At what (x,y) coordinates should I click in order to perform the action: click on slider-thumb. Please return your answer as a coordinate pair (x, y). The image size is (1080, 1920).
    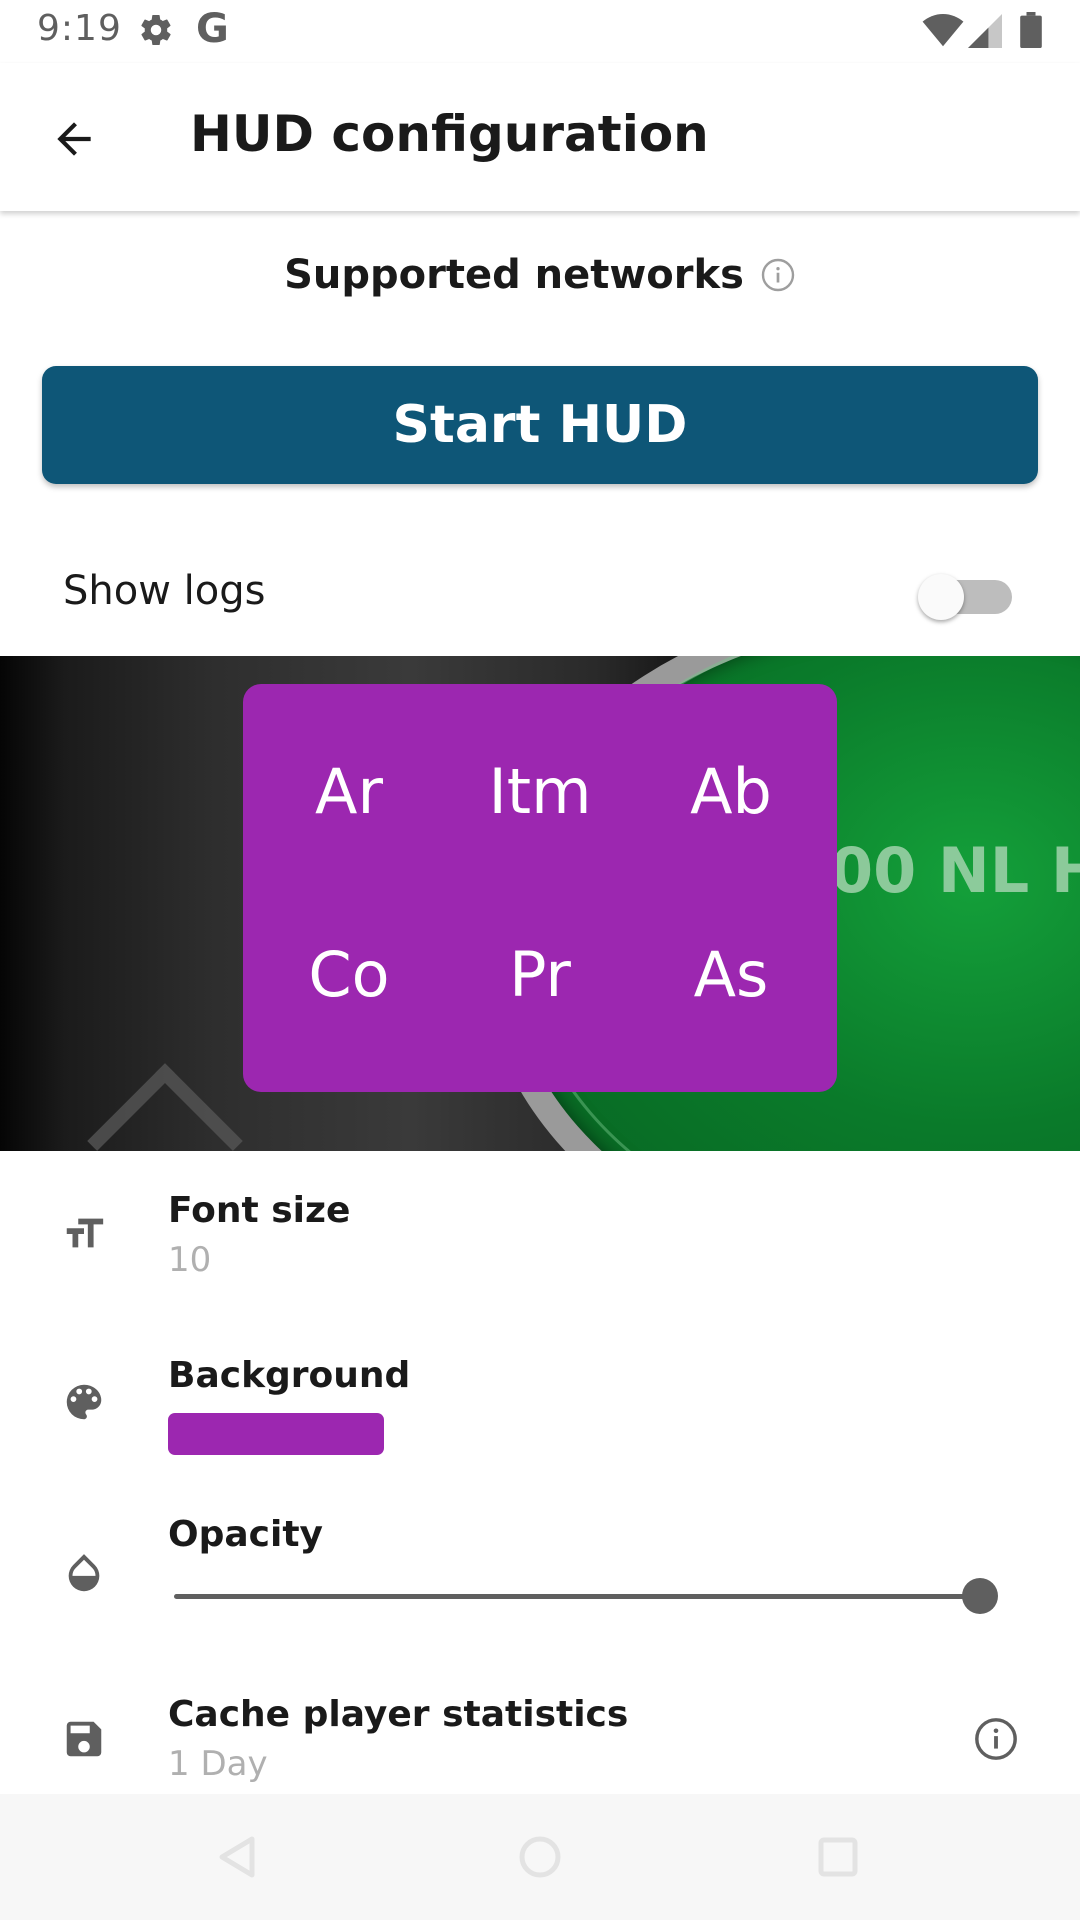
    Looking at the image, I should click on (980, 1596).